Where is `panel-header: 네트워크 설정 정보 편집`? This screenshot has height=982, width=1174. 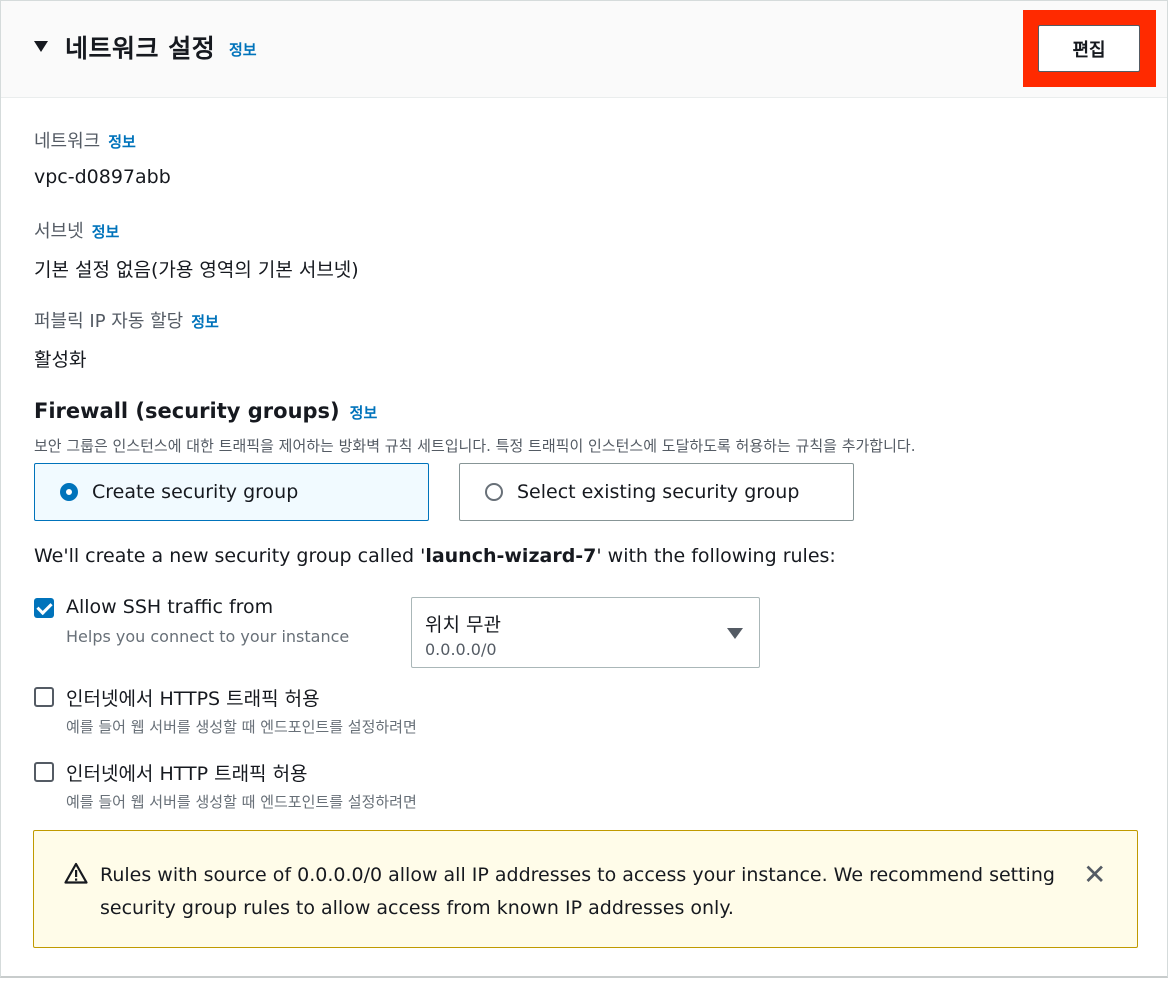
panel-header: 네트워크 설정 정보 편집 is located at coordinates (584, 49).